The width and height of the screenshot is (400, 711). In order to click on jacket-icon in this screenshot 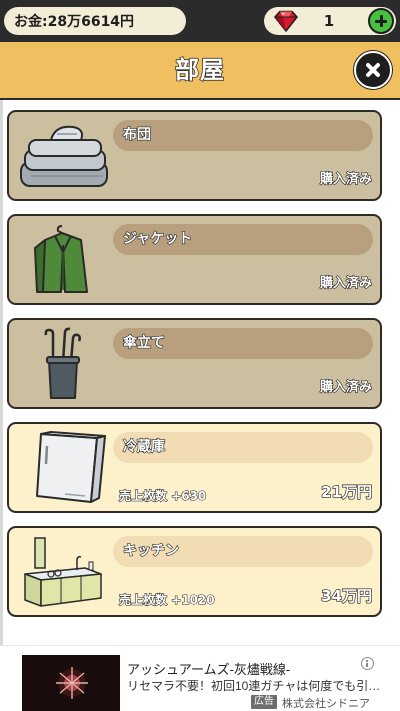, I will do `click(61, 259)`.